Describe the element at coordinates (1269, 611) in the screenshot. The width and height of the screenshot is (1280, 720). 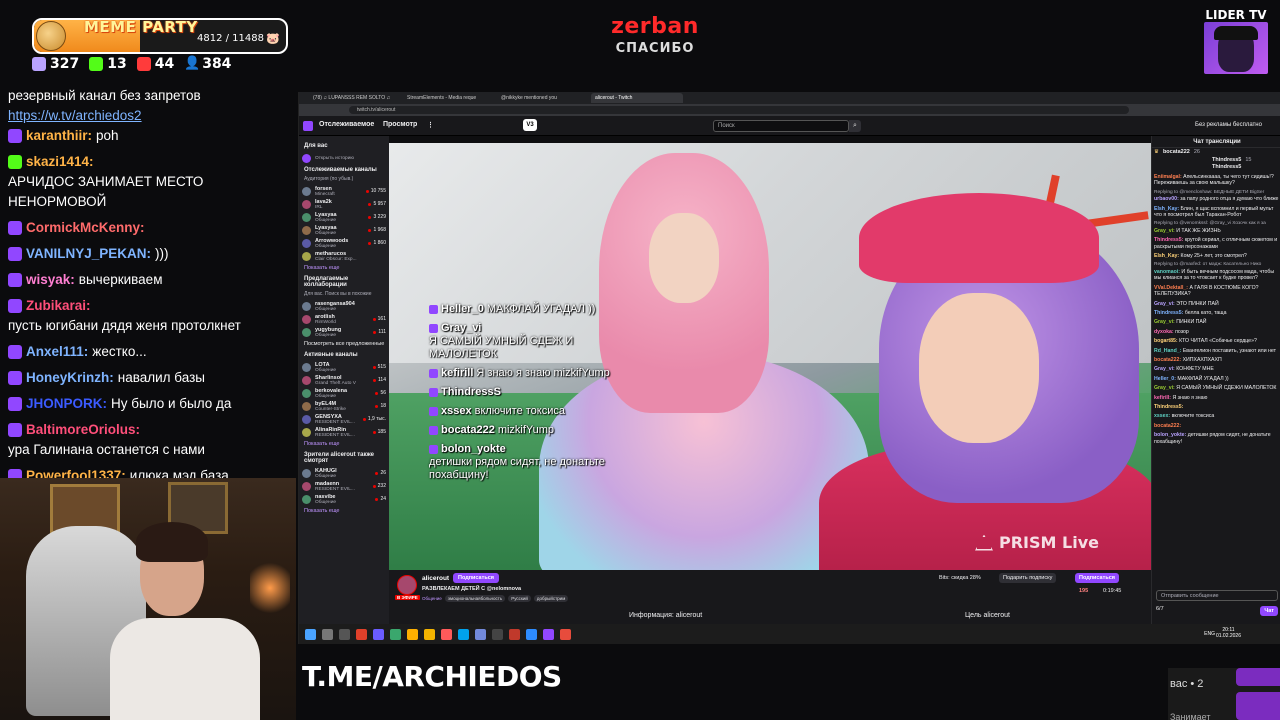
I see `chat-send-button: Чат` at that location.